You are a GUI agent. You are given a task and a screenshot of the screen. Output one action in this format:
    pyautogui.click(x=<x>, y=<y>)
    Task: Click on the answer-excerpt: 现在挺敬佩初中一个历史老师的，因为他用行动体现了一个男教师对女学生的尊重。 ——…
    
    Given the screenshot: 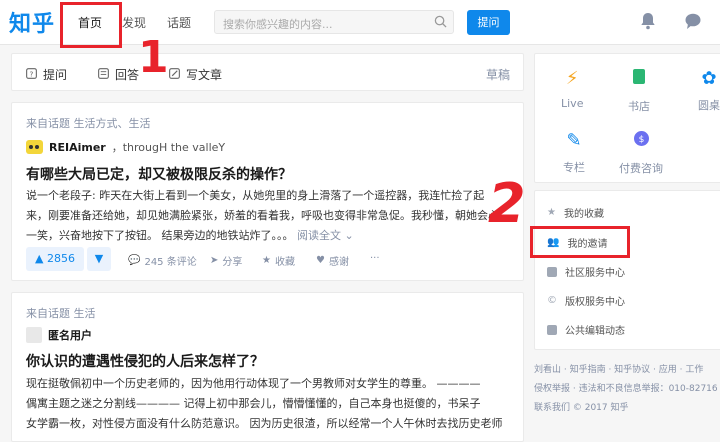 What is the action you would take?
    pyautogui.click(x=274, y=404)
    